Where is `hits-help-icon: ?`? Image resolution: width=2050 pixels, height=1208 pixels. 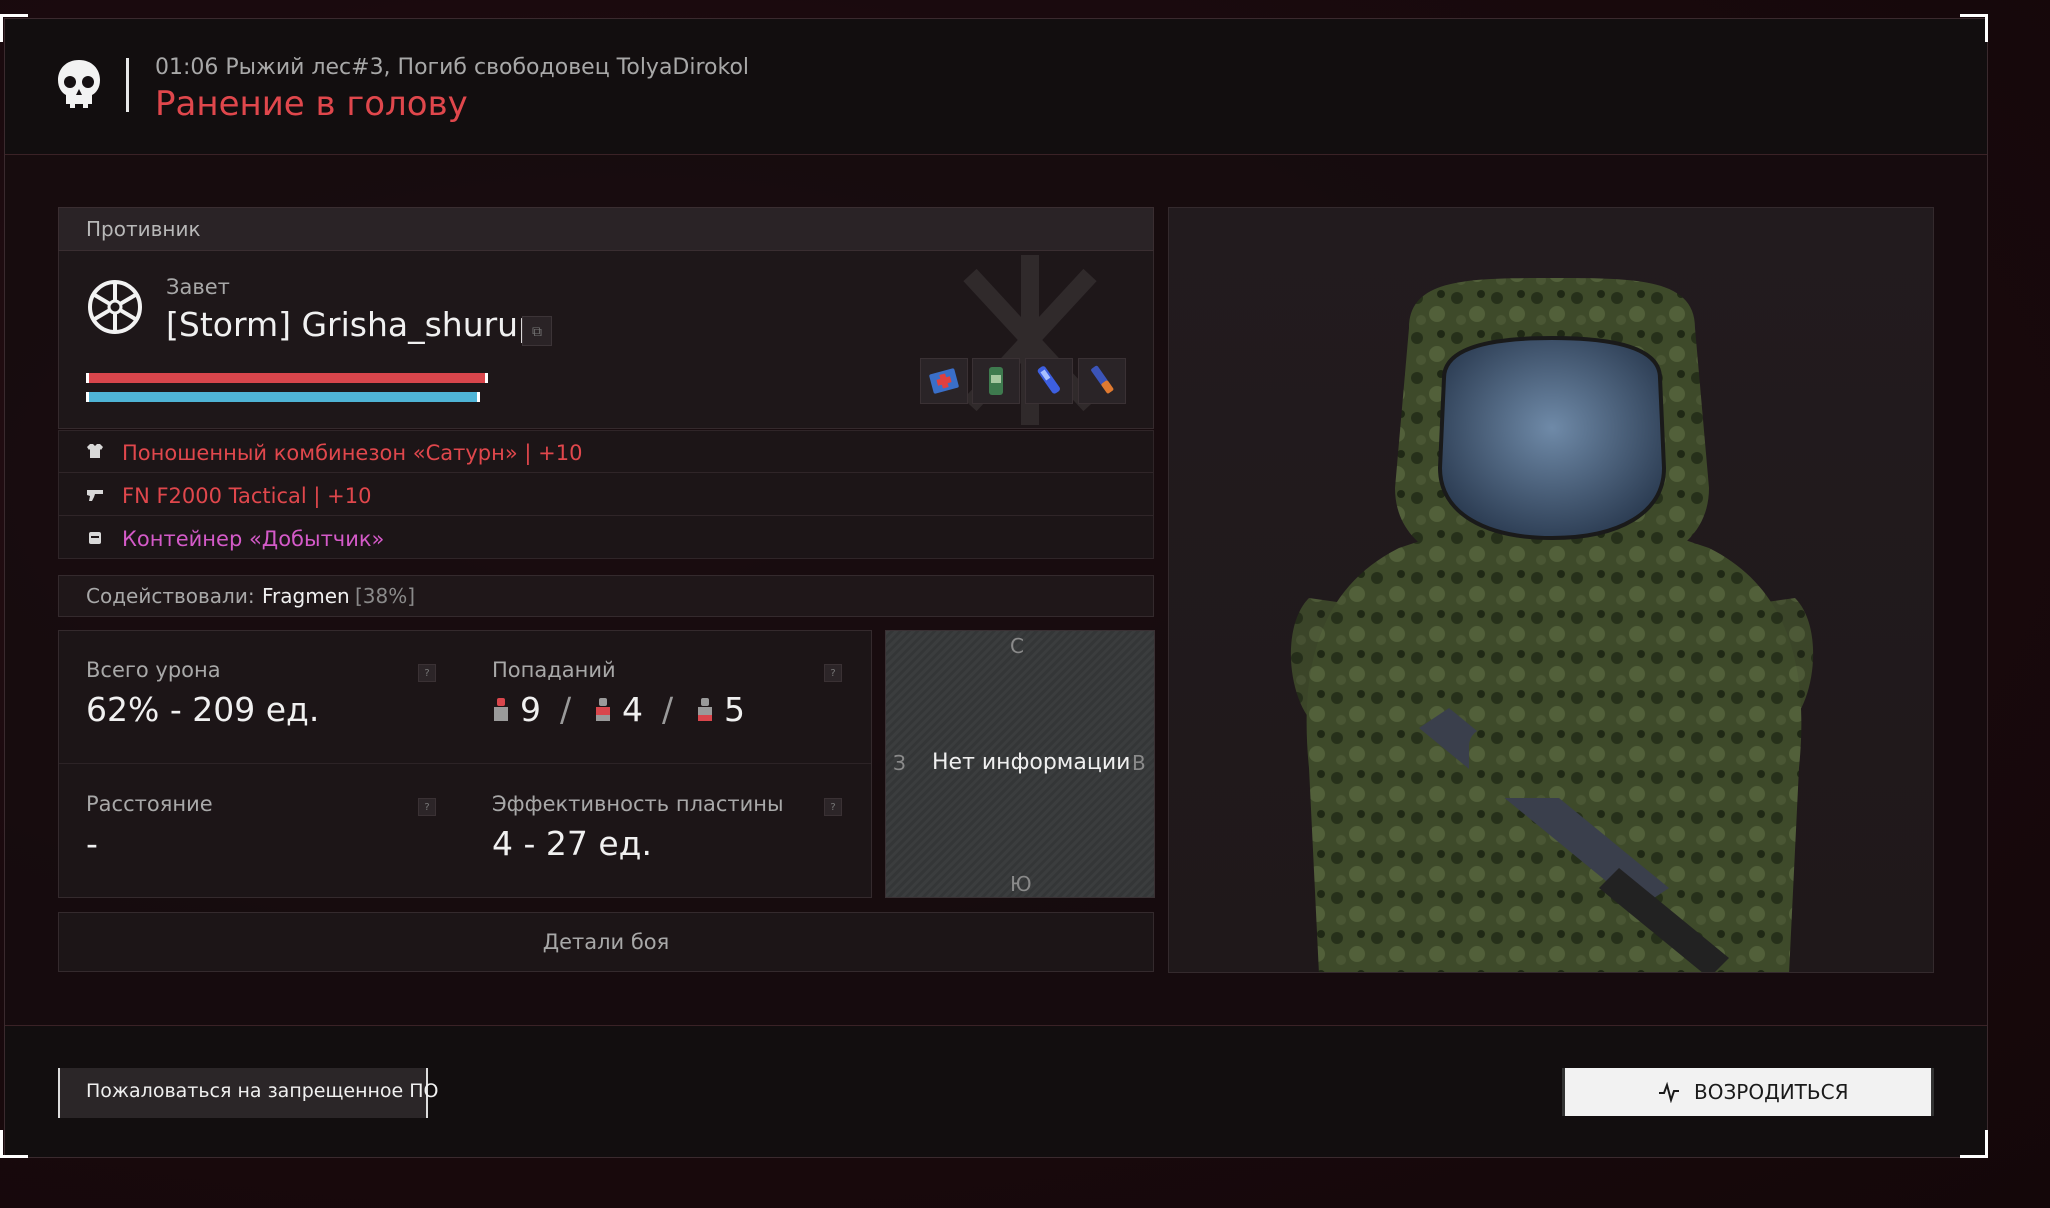 hits-help-icon: ? is located at coordinates (833, 673).